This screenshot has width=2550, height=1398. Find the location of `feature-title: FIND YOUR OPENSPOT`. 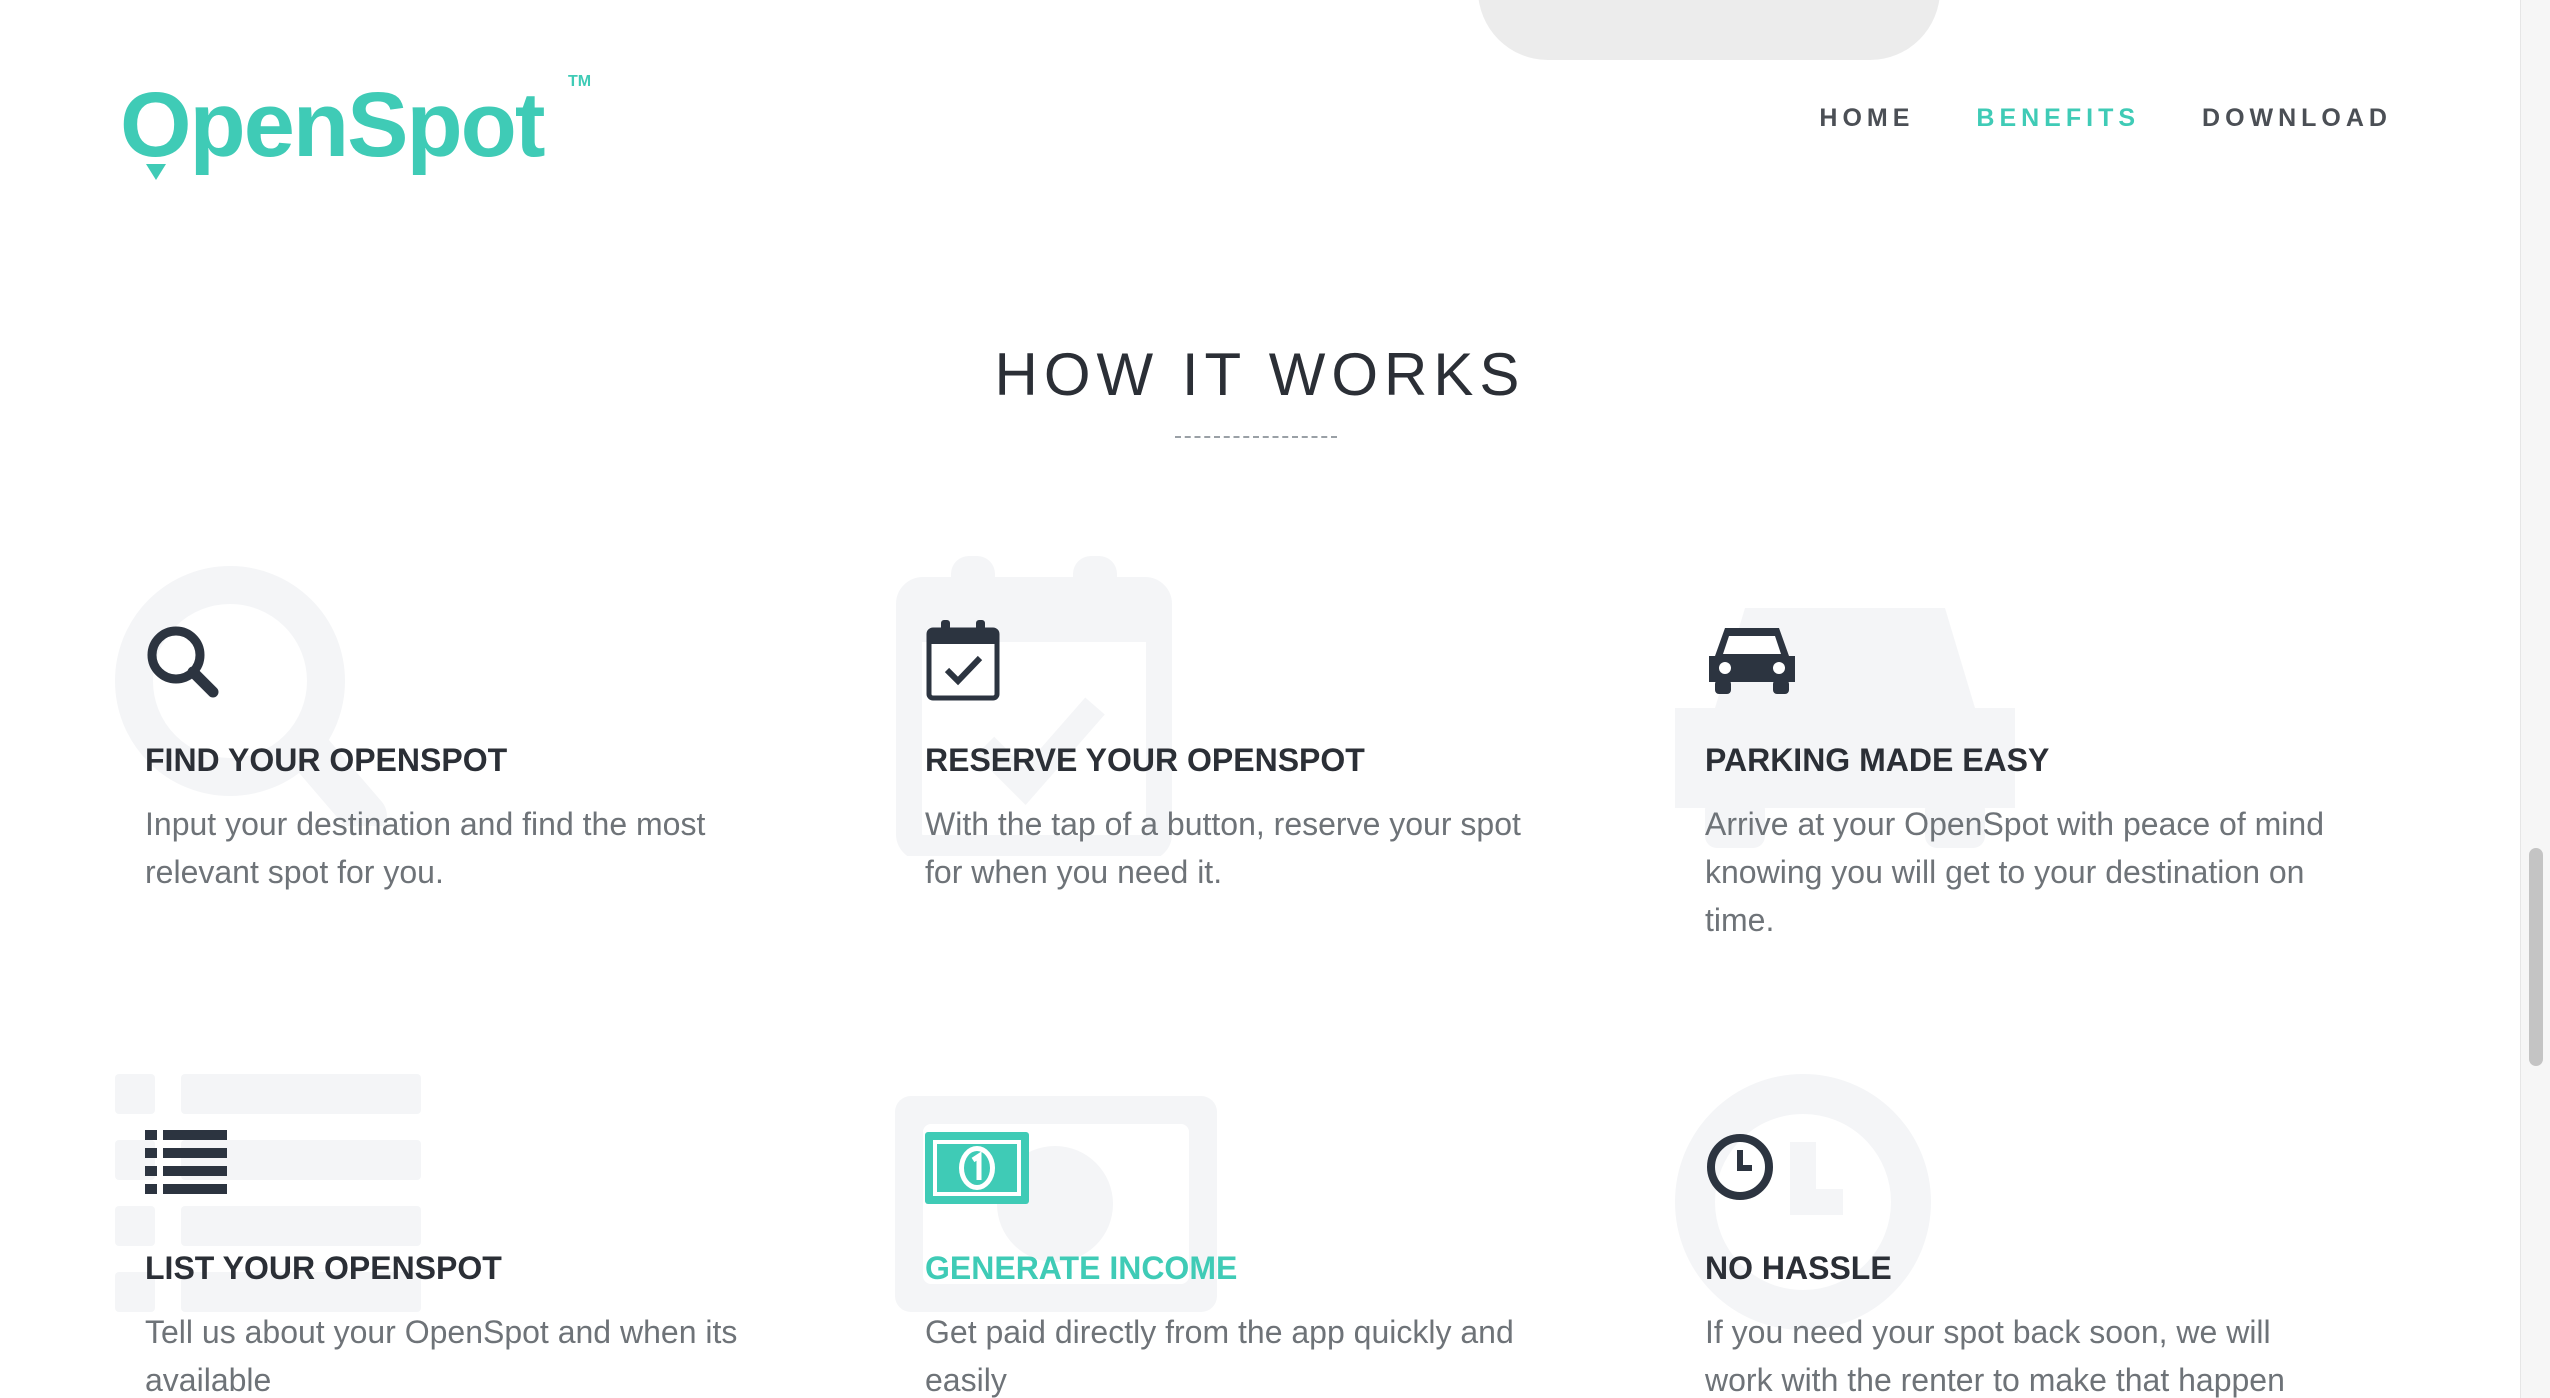

feature-title: FIND YOUR OPENSPOT is located at coordinates (326, 760).